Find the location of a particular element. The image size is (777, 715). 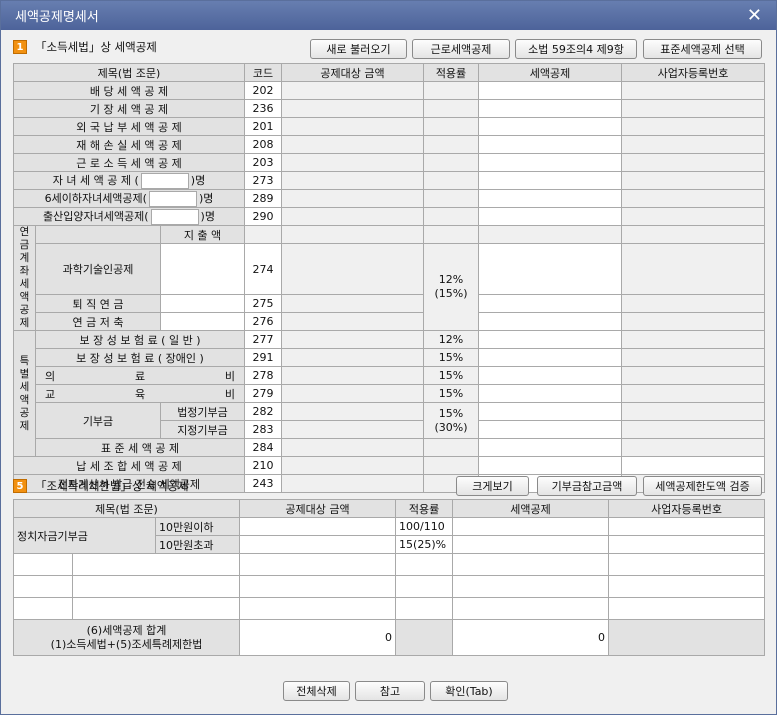

child-count-input is located at coordinates (164, 181).